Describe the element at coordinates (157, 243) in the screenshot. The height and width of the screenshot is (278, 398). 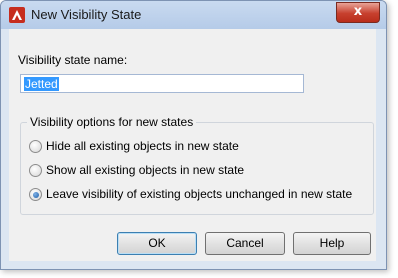
I see `ok-button: OK` at that location.